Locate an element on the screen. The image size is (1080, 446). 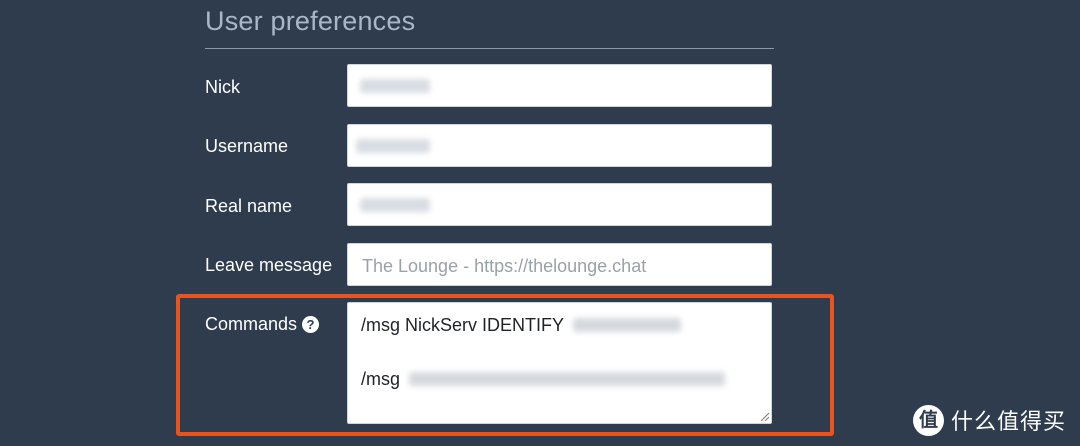
nick-label: Nick is located at coordinates (222, 87).